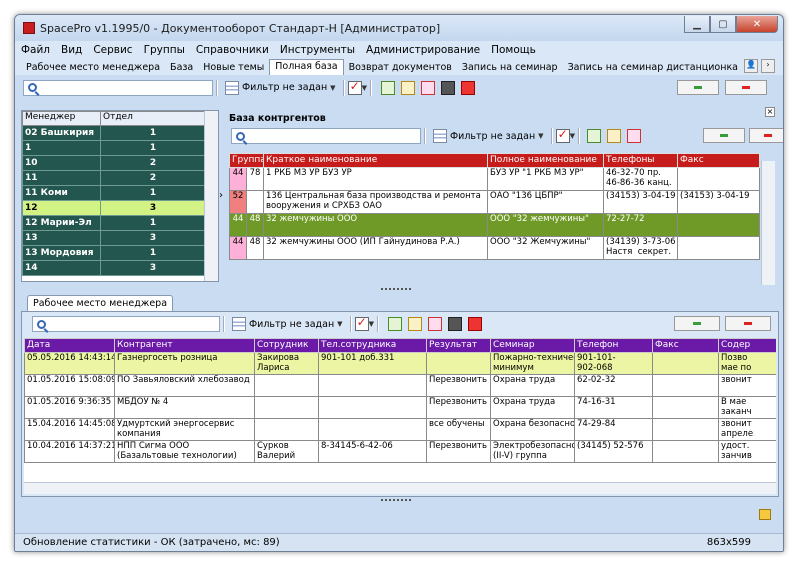 This screenshot has height=568, width=800. What do you see at coordinates (114, 163) in the screenshot?
I see `table-row: 10 2` at bounding box center [114, 163].